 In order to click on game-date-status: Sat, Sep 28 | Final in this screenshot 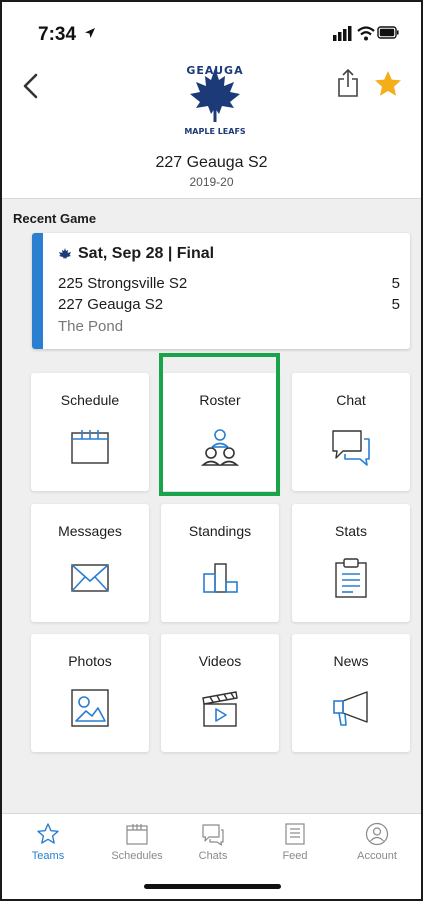, I will do `click(146, 253)`.